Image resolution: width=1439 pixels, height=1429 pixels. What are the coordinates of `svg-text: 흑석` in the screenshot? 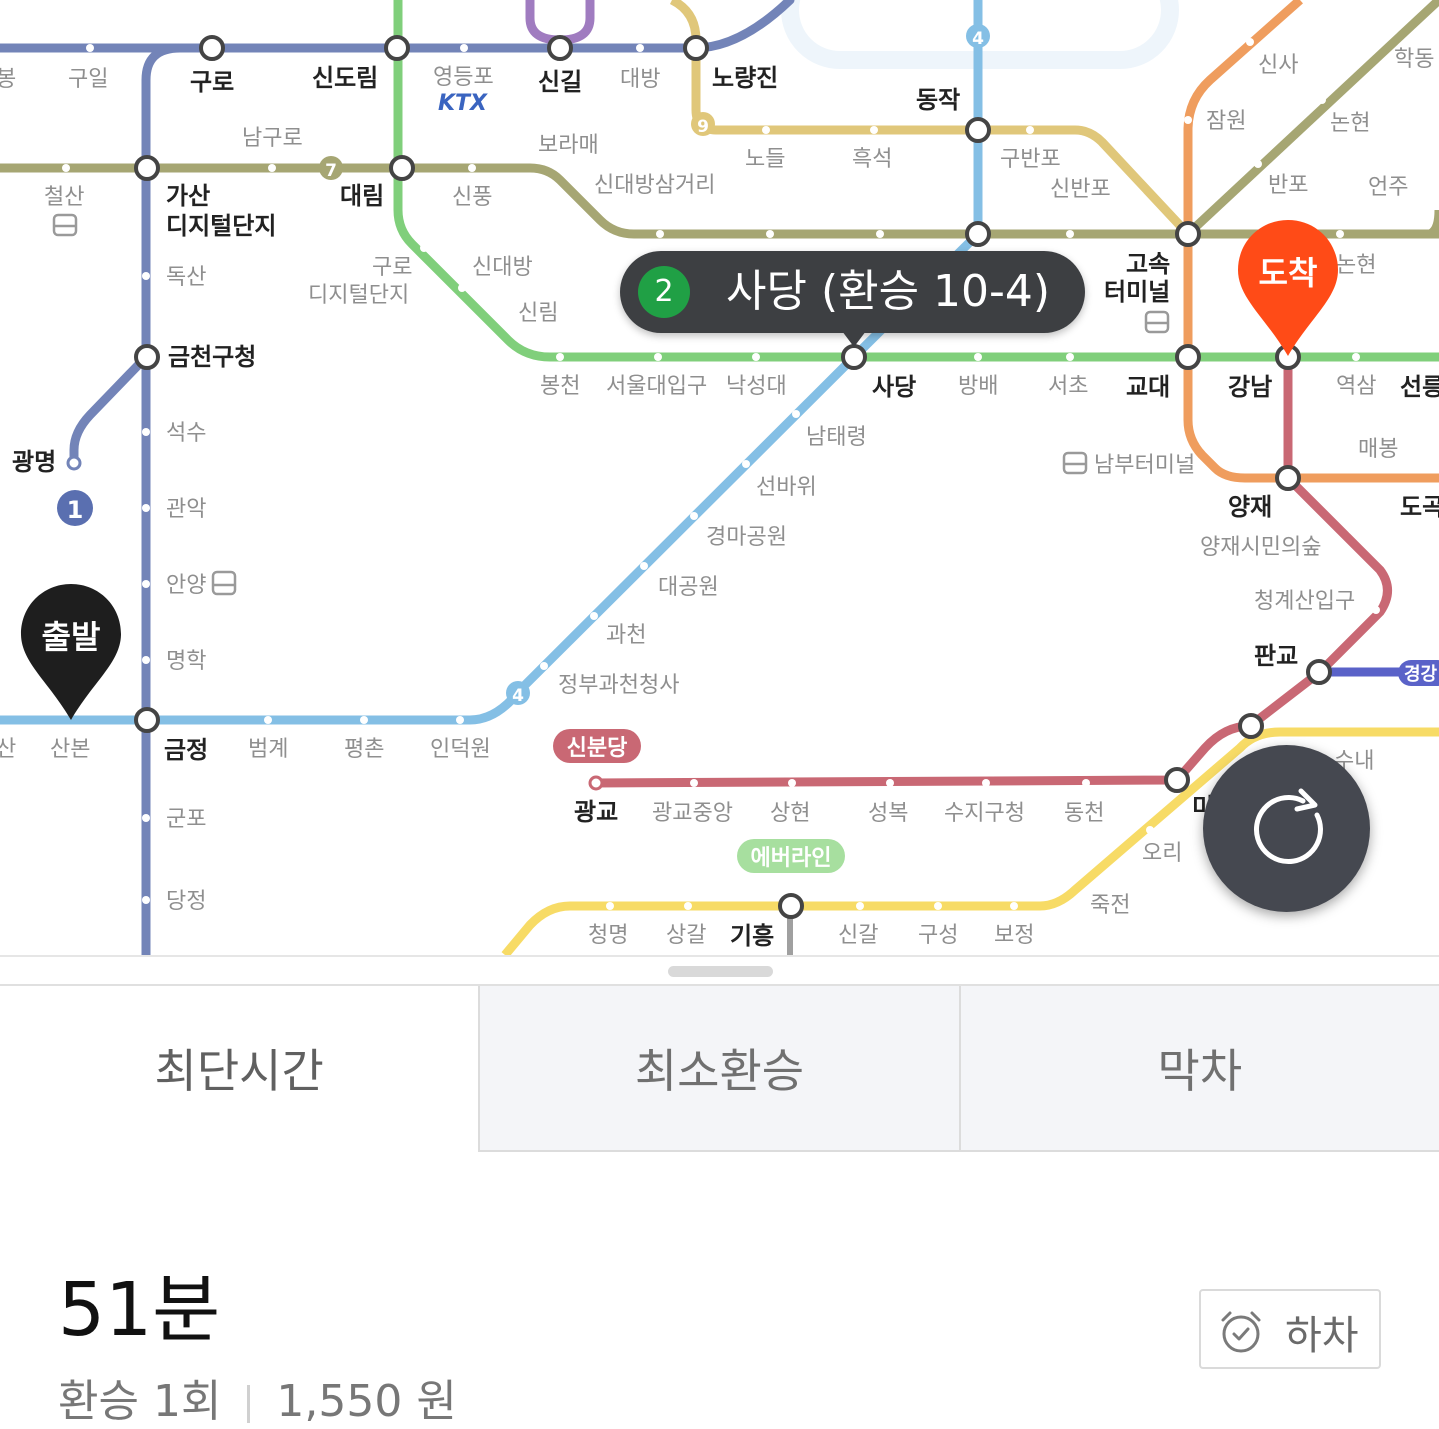 It's located at (872, 159).